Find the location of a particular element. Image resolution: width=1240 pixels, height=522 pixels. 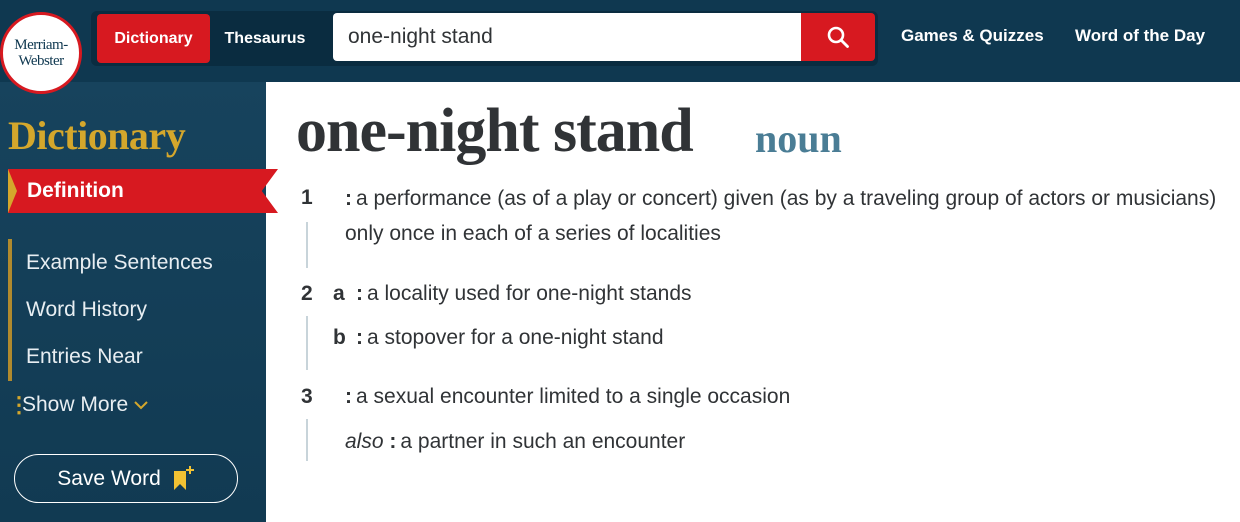

dots-icon: ⋮ is located at coordinates (19, 404).